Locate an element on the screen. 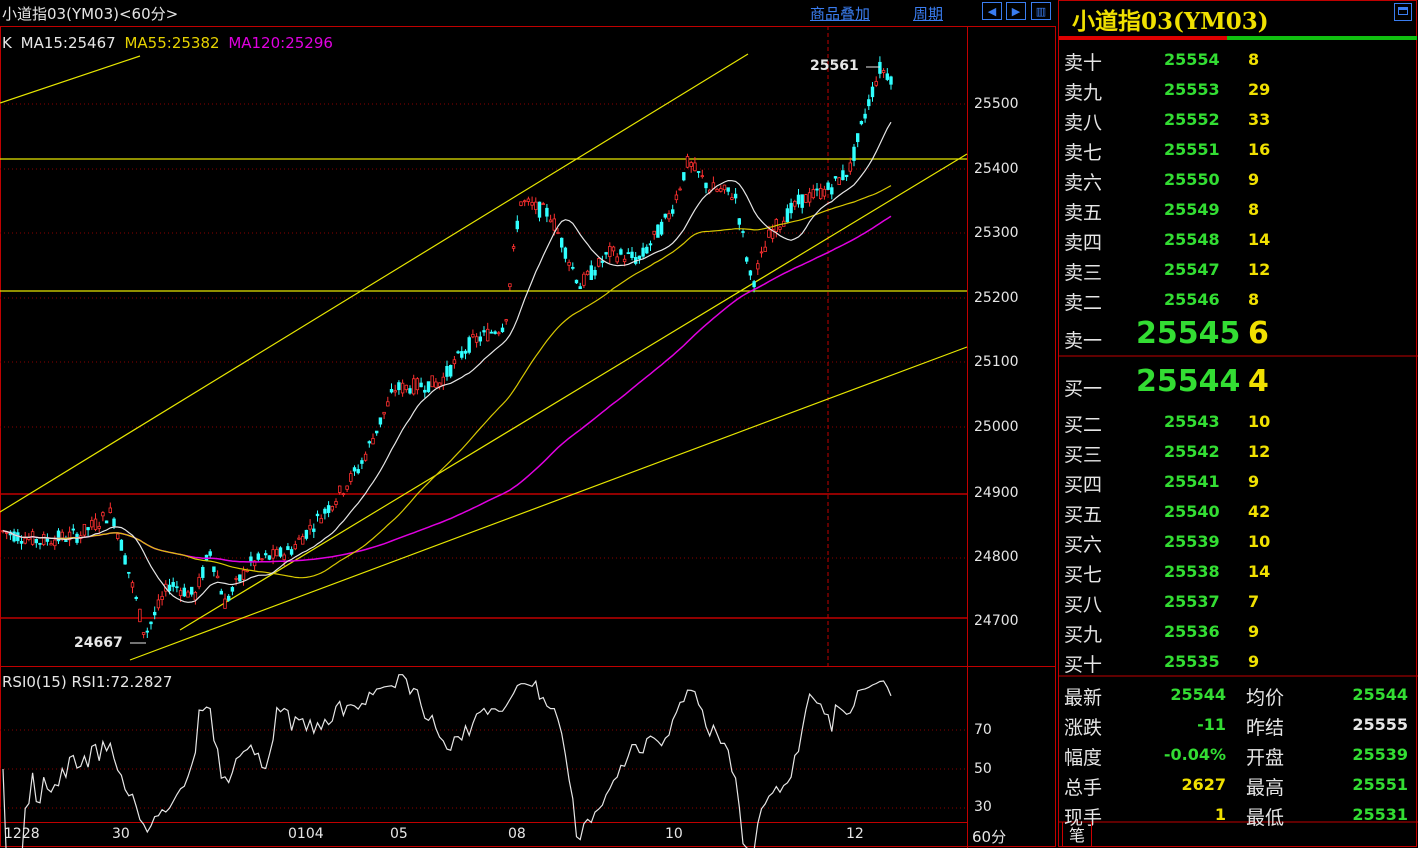 This screenshot has height=848, width=1418. bid-row: 买六 25539 10 is located at coordinates (1239, 541).